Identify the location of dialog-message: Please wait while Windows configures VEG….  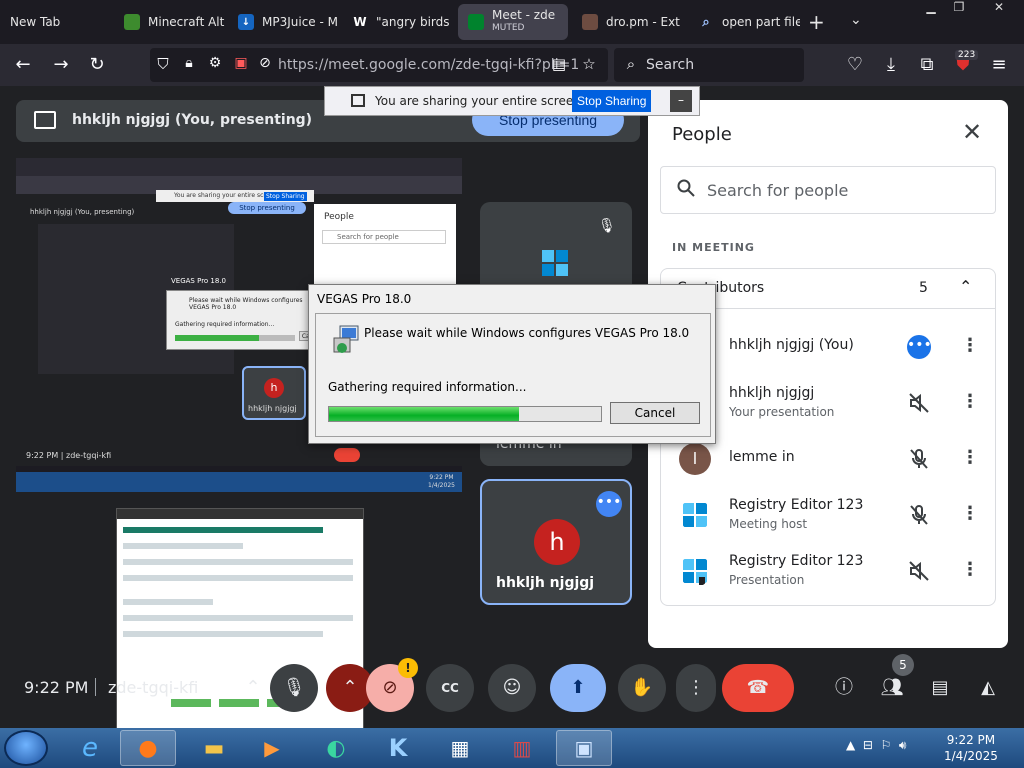
(527, 333).